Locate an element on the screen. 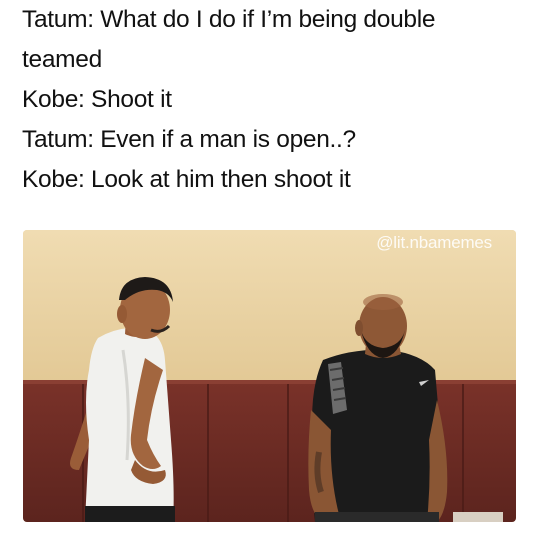 The image size is (540, 540). caption-line-5: Kobe: Look at him then shoot it is located at coordinates (186, 179).